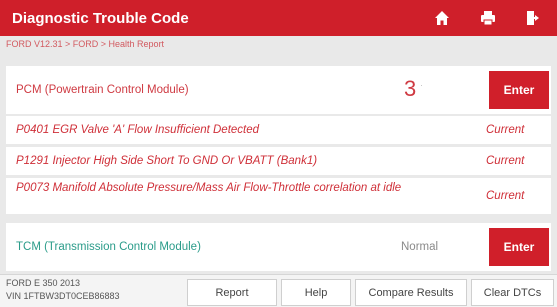 The width and height of the screenshot is (557, 307). What do you see at coordinates (421, 85) in the screenshot?
I see `count-suffix-icon: ·` at bounding box center [421, 85].